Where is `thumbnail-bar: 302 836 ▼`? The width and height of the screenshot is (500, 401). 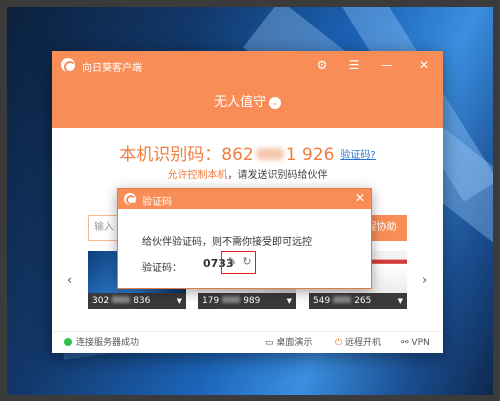 thumbnail-bar: 302 836 ▼ is located at coordinates (137, 301).